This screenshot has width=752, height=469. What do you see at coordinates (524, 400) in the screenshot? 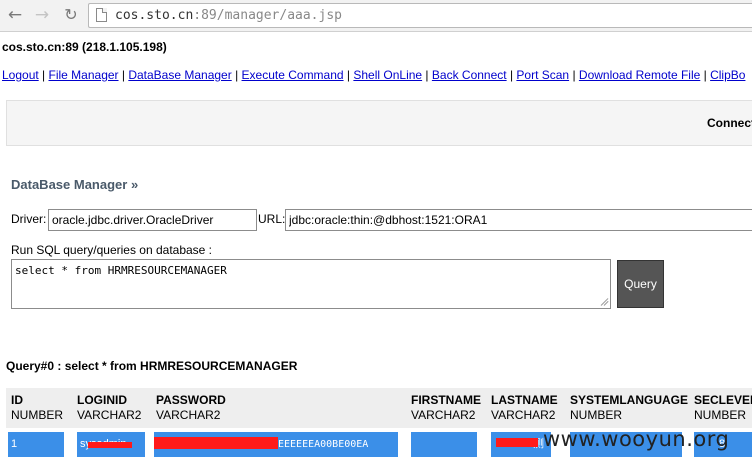
I see `column-name: LASTNAME` at bounding box center [524, 400].